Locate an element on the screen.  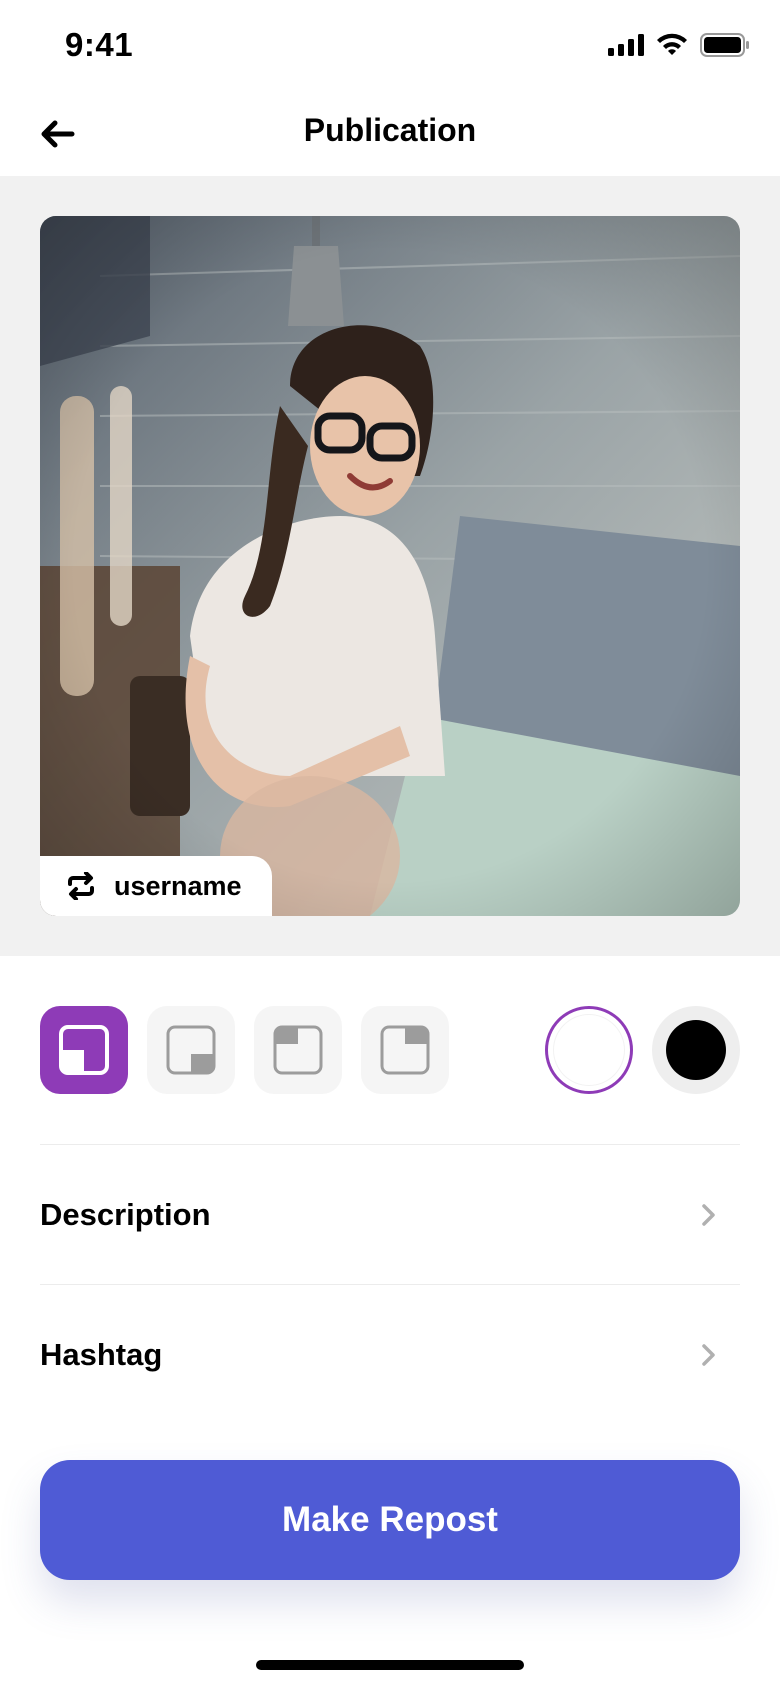
black-swatch-fill is located at coordinates (696, 1050).